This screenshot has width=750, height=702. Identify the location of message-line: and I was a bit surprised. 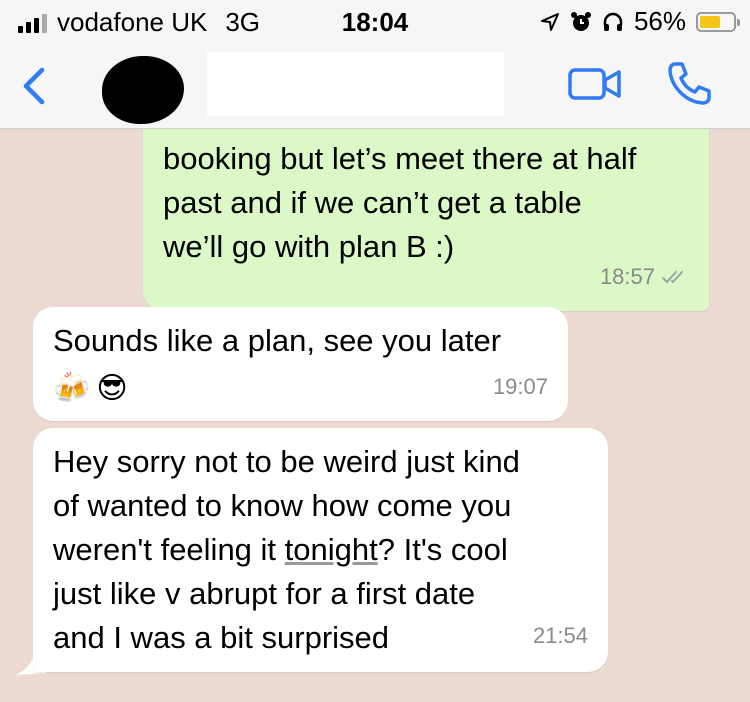
(221, 637).